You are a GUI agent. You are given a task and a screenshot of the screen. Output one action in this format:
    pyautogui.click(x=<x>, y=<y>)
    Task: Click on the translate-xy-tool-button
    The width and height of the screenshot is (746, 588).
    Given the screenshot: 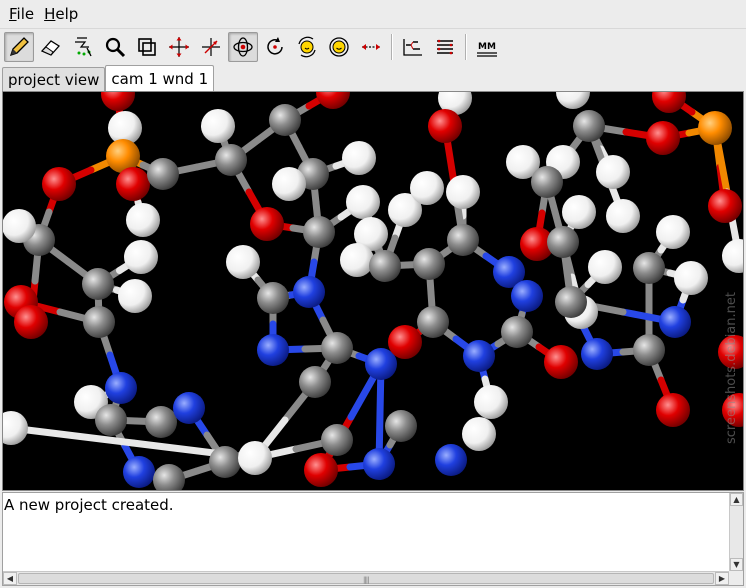 What is the action you would take?
    pyautogui.click(x=211, y=47)
    